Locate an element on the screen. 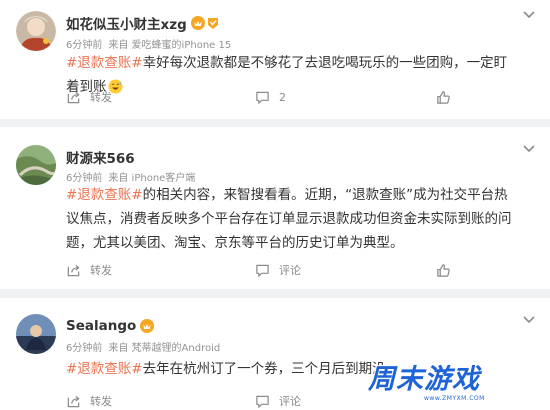 The image size is (550, 410). post-meta: 6分钟前 来自 爱吃蜂蜜的iPhone 15 is located at coordinates (148, 43).